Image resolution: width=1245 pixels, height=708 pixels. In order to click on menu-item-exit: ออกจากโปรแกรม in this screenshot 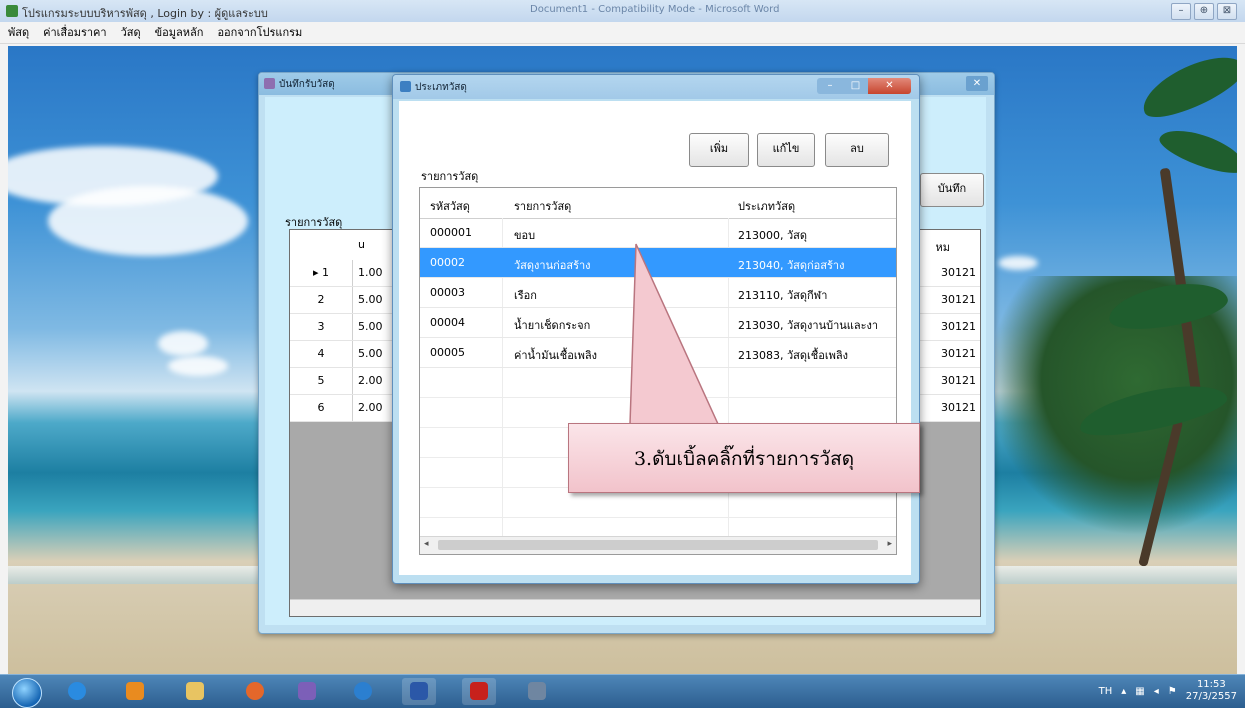, I will do `click(259, 32)`.